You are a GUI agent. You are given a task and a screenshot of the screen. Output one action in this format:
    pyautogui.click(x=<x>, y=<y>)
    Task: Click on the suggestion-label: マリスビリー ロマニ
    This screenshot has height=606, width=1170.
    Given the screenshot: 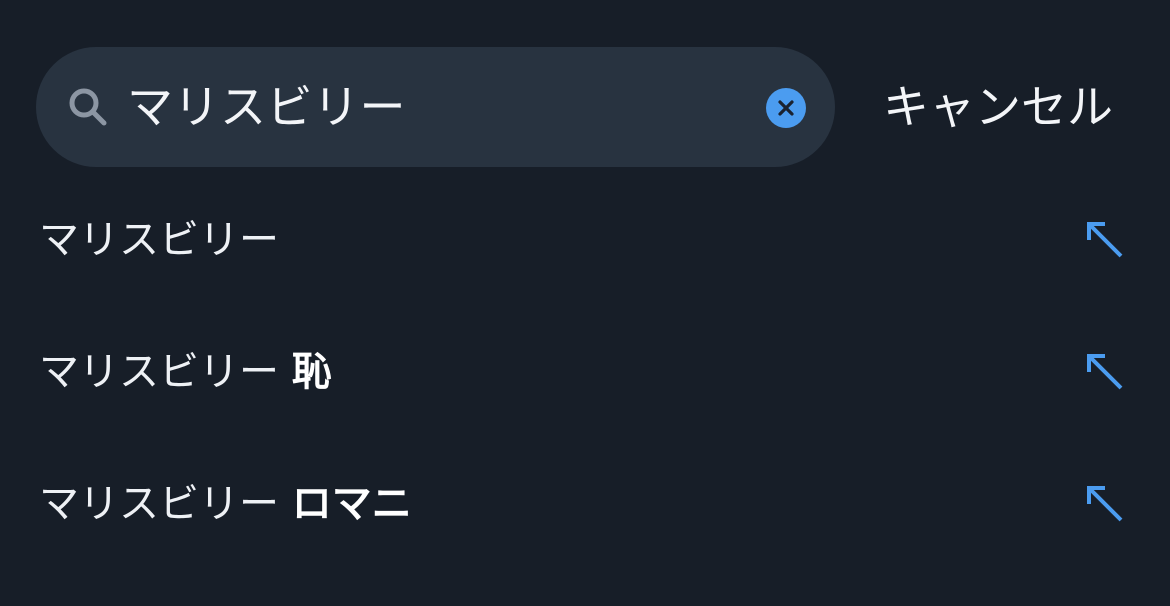 What is the action you would take?
    pyautogui.click(x=225, y=504)
    